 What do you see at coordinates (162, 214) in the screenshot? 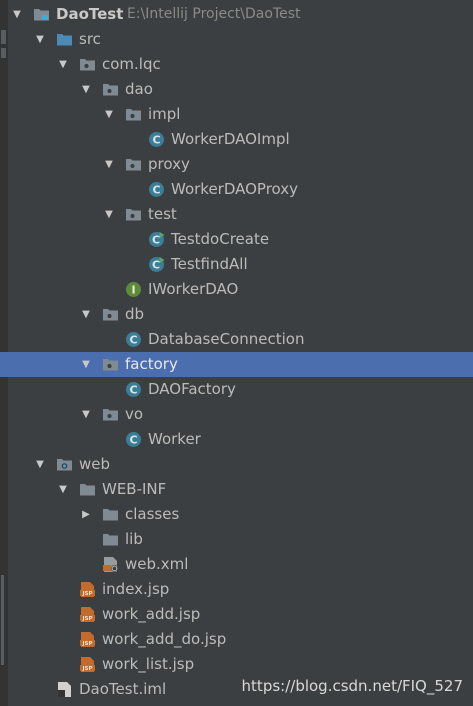
I see `tree-node-label: test` at bounding box center [162, 214].